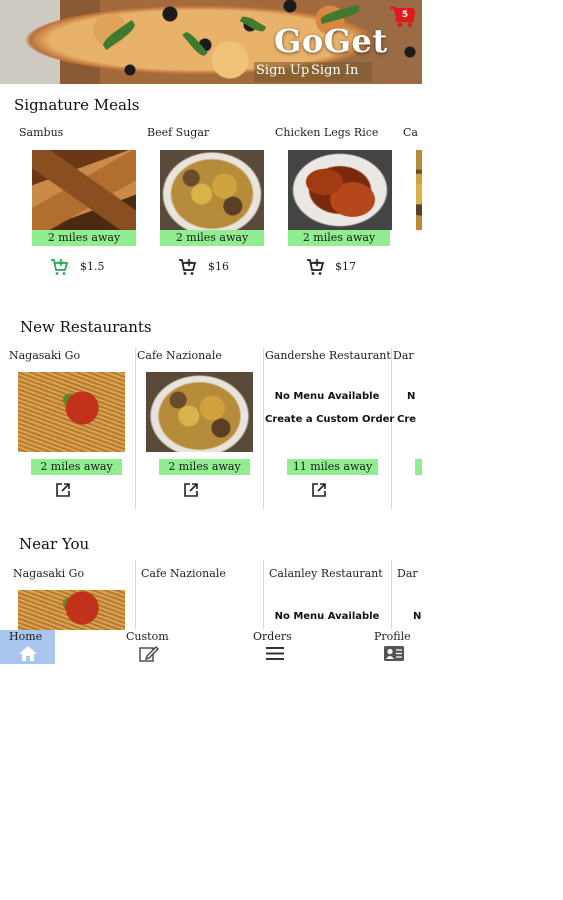 The height and width of the screenshot is (900, 563). What do you see at coordinates (41, 132) in the screenshot?
I see `meal-name: Sambus` at bounding box center [41, 132].